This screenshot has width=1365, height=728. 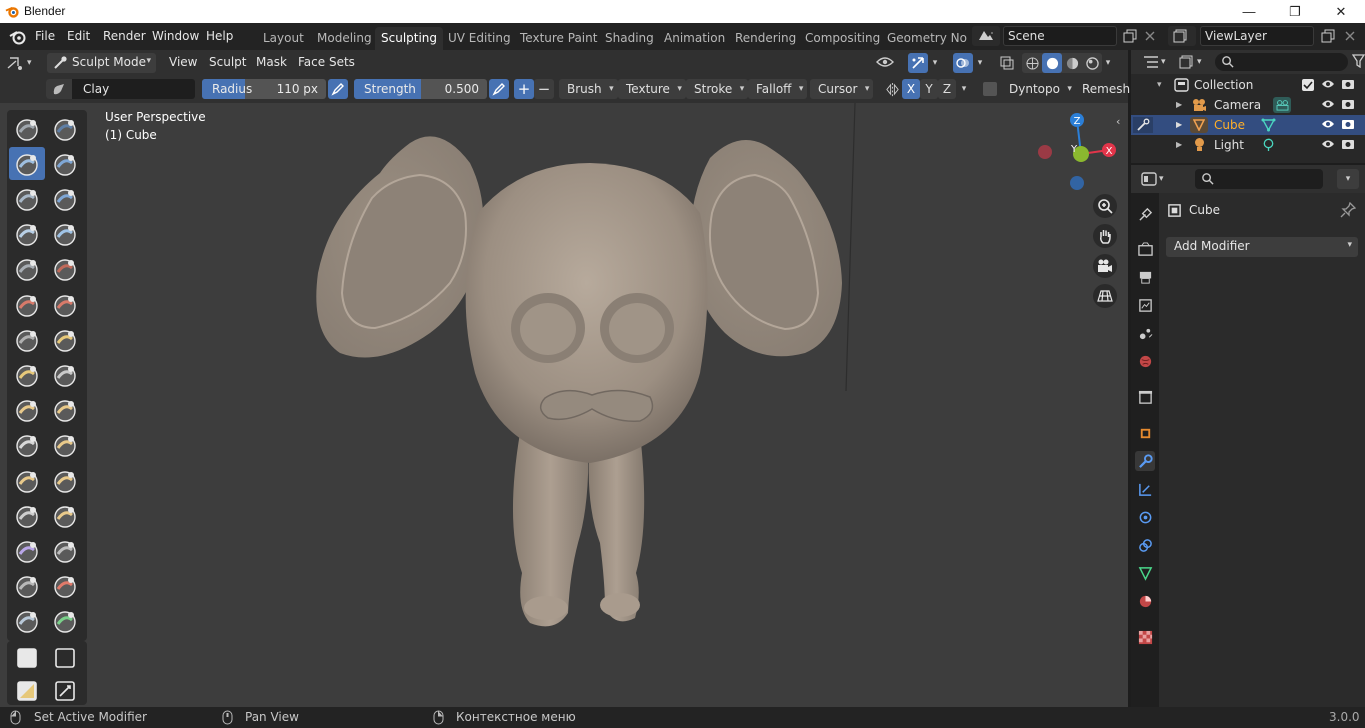 I want to click on mirror-x-toggle: X, so click(x=911, y=89).